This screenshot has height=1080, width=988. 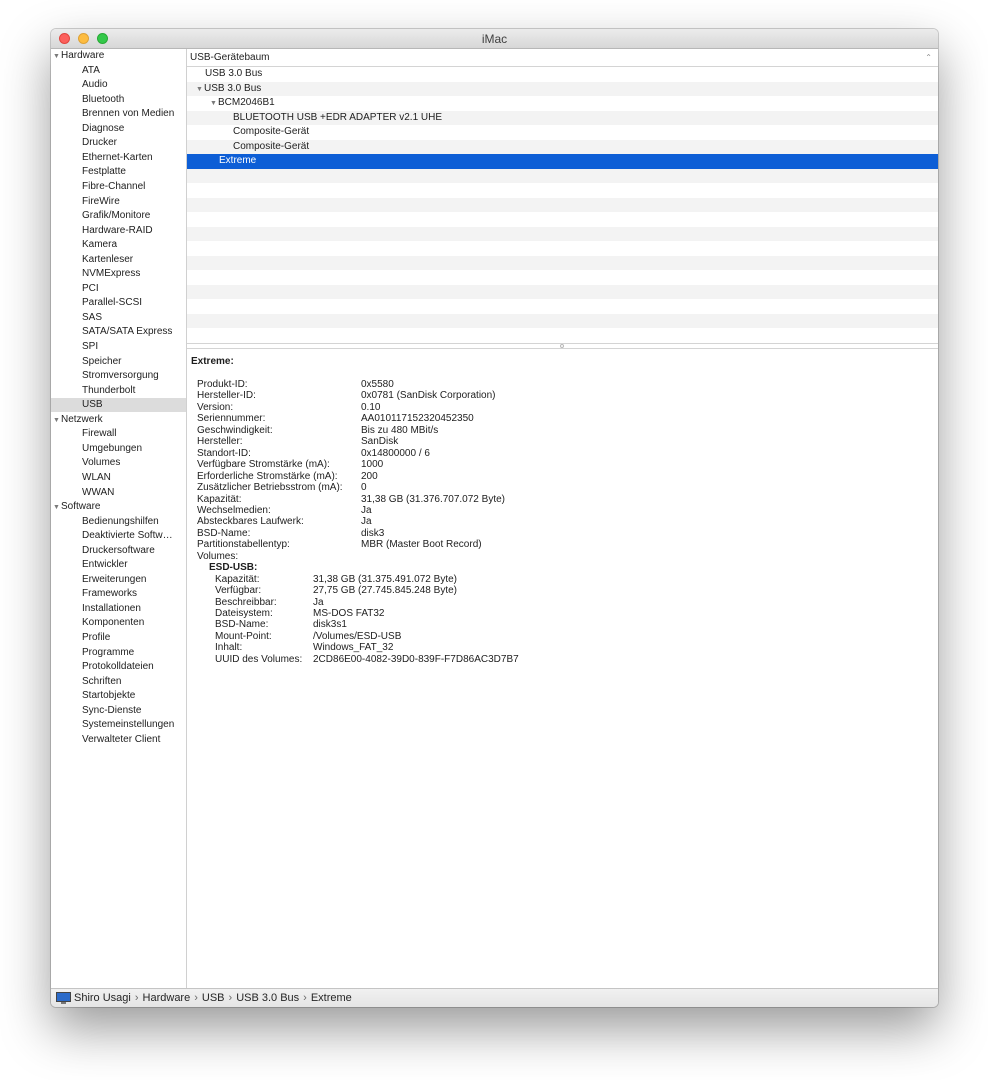 I want to click on sidebar-item-nvmexpress: NVMExpress, so click(x=118, y=274).